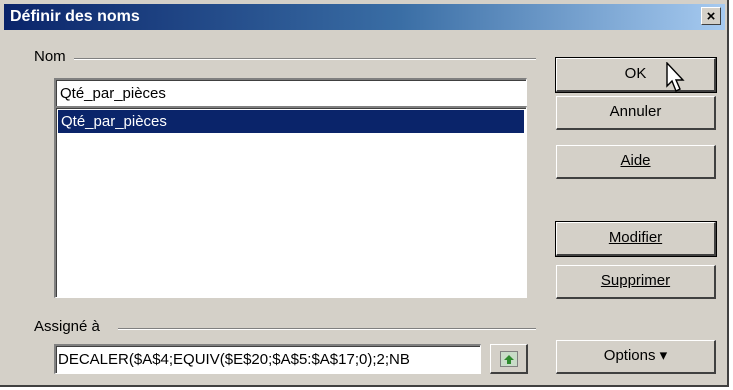  What do you see at coordinates (675, 77) in the screenshot?
I see `mouse-cursor-icon` at bounding box center [675, 77].